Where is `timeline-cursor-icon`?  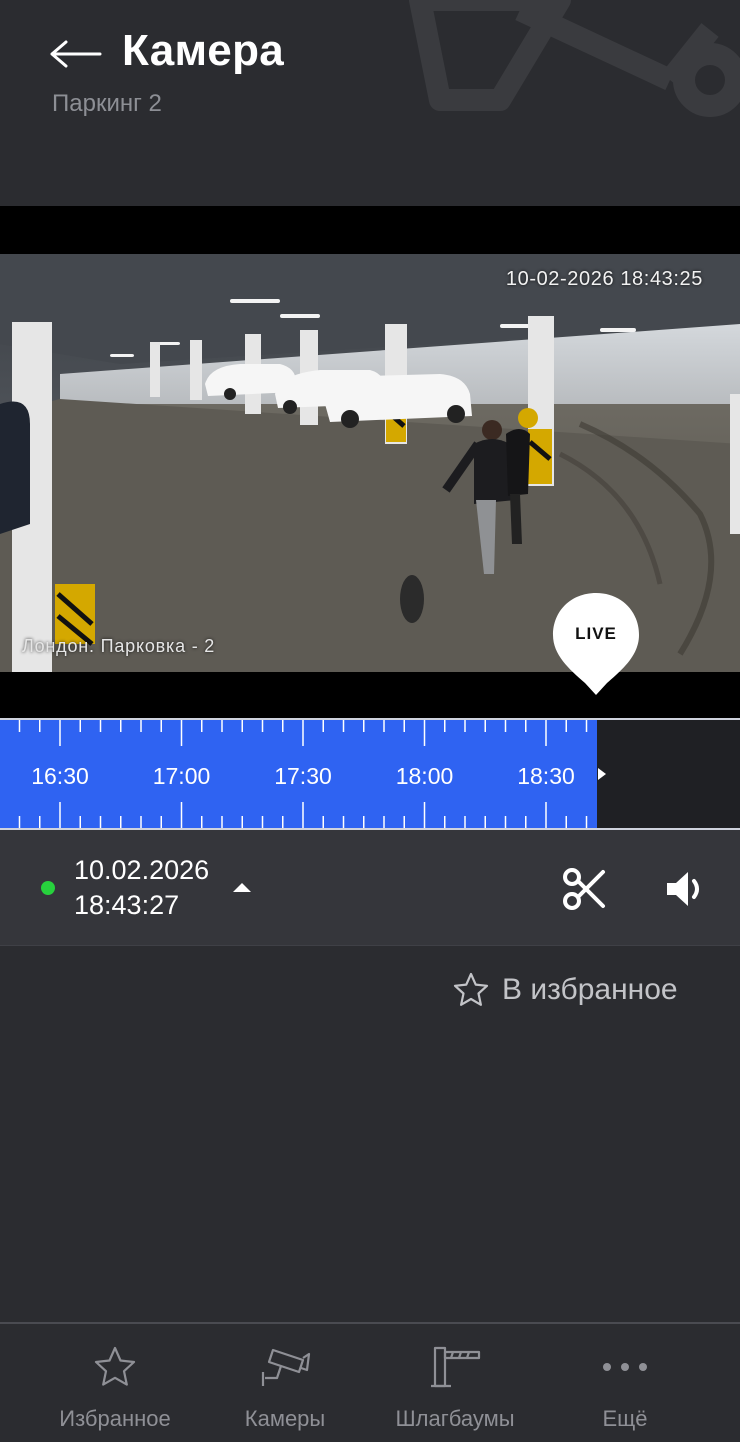
timeline-cursor-icon is located at coordinates (602, 774).